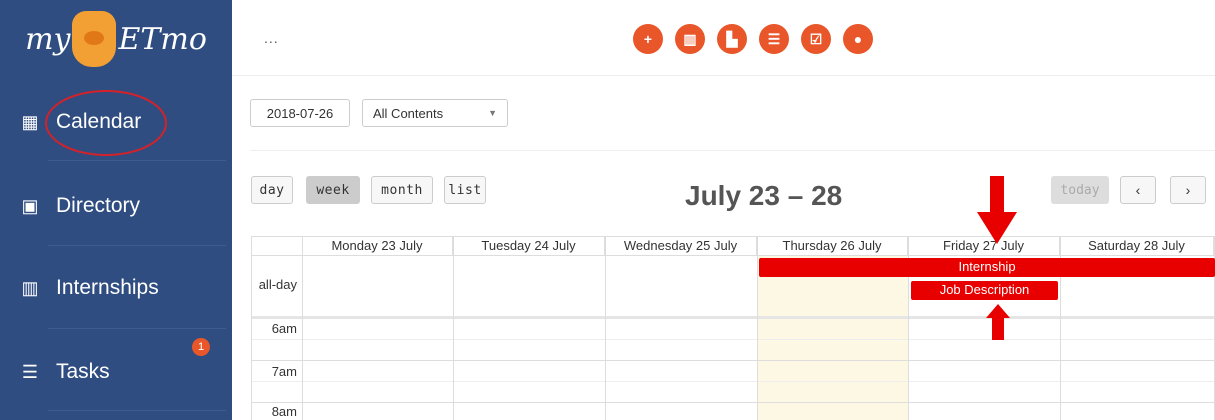 The image size is (1215, 420). What do you see at coordinates (998, 322) in the screenshot?
I see `annotation-arrow-up` at bounding box center [998, 322].